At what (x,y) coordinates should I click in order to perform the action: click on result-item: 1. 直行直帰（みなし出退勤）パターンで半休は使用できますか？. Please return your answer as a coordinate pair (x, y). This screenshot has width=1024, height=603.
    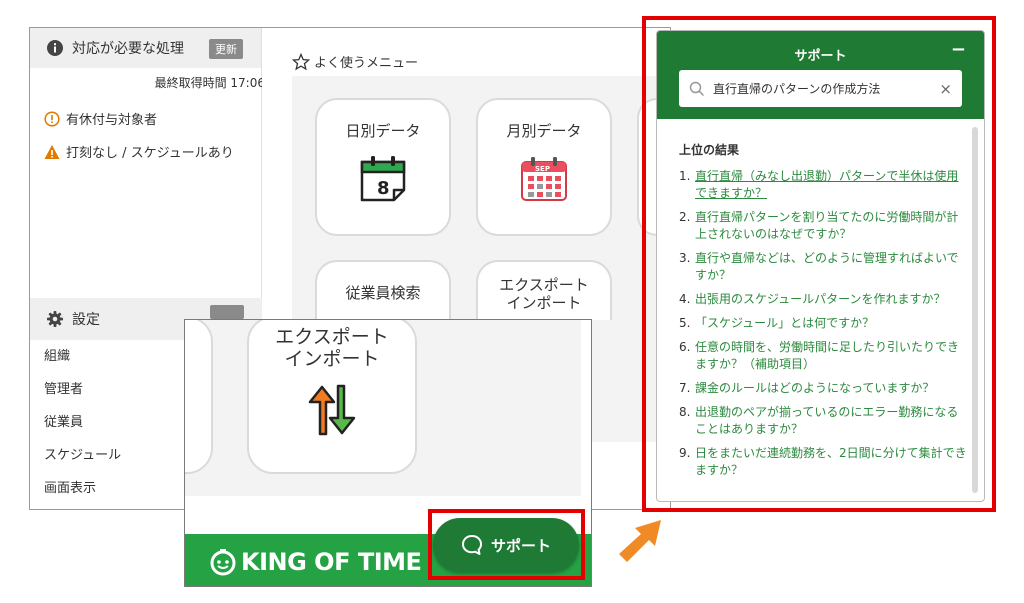
    Looking at the image, I should click on (824, 185).